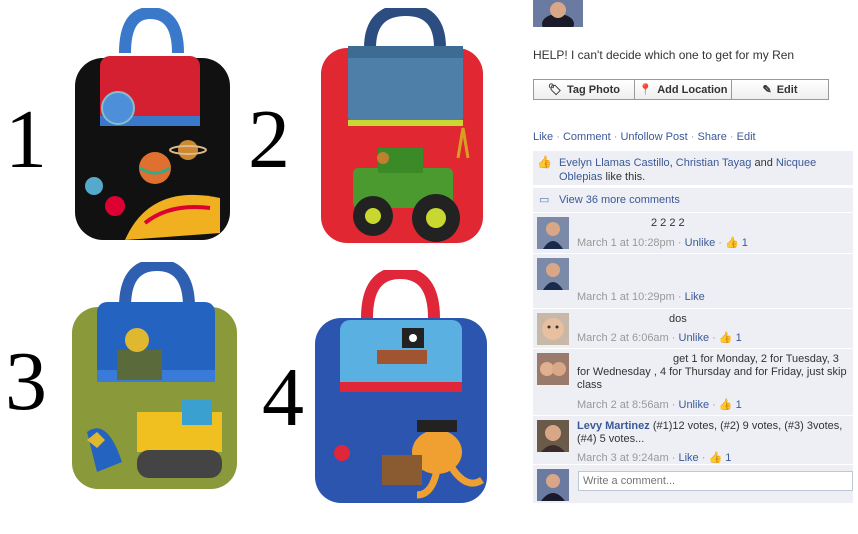 This screenshot has height=534, width=858. I want to click on comment-text: dos, so click(678, 319).